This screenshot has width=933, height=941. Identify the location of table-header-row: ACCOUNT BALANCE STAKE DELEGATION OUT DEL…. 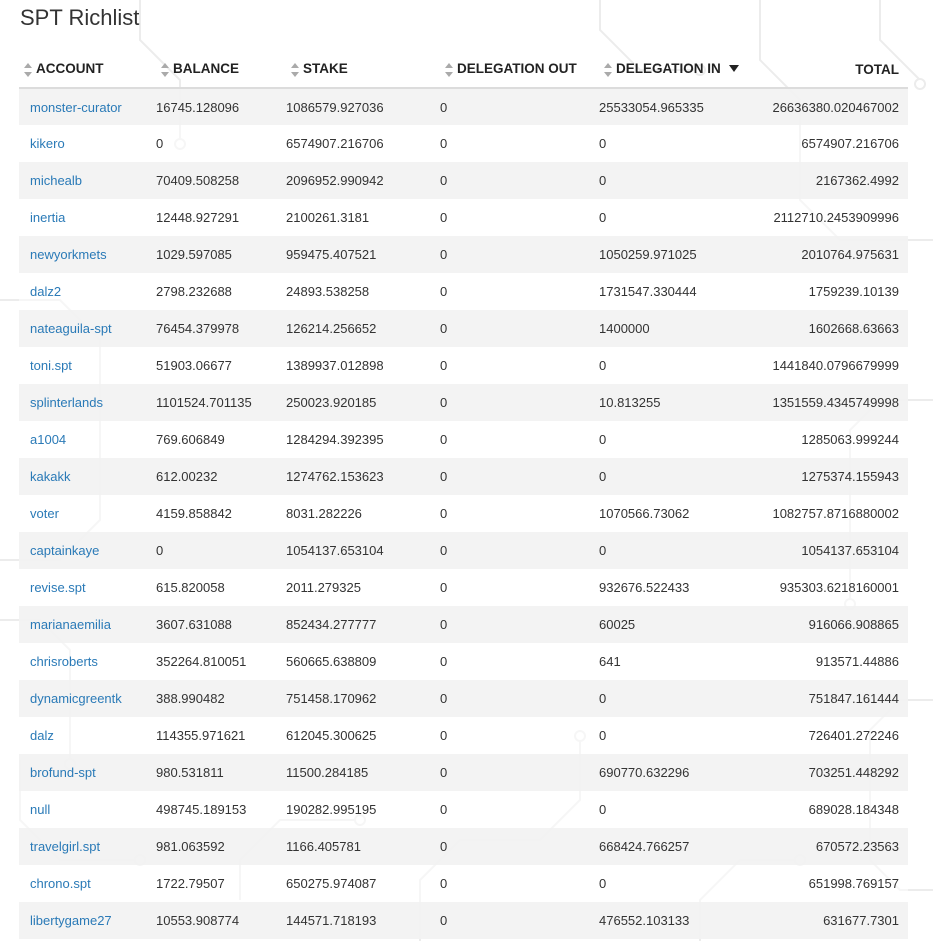
(463, 70).